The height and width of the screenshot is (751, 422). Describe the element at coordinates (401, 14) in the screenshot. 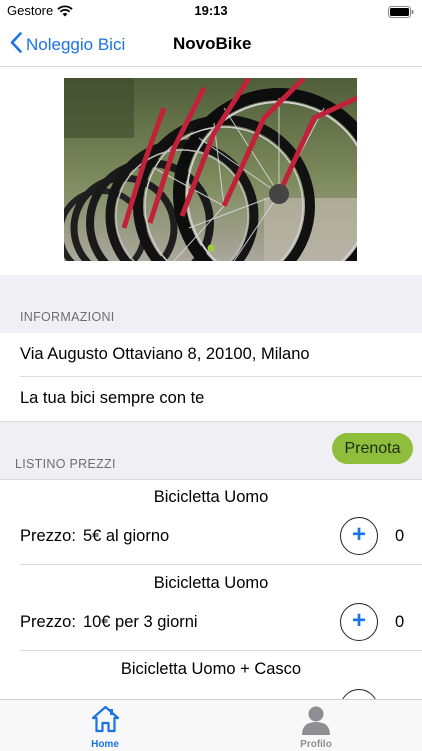

I see `battery-icon` at that location.